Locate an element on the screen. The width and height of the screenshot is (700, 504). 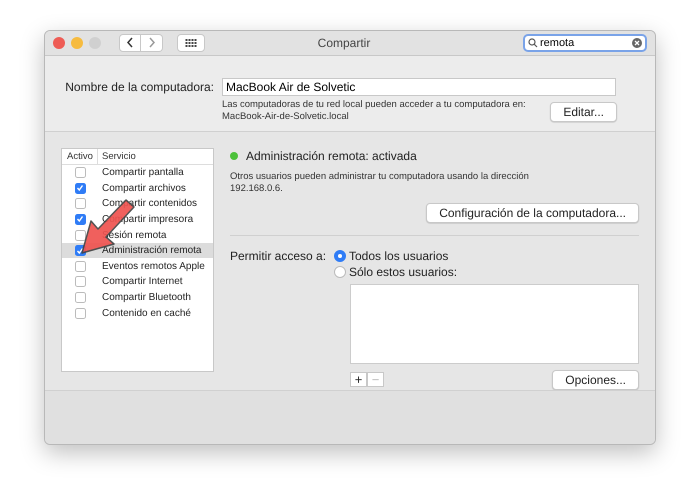
service-name: Contenido en caché is located at coordinates (146, 313).